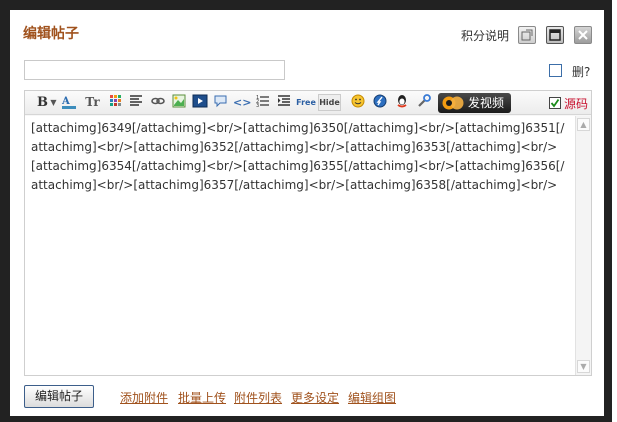  Describe the element at coordinates (555, 70) in the screenshot. I see `delete-checkbox` at that location.